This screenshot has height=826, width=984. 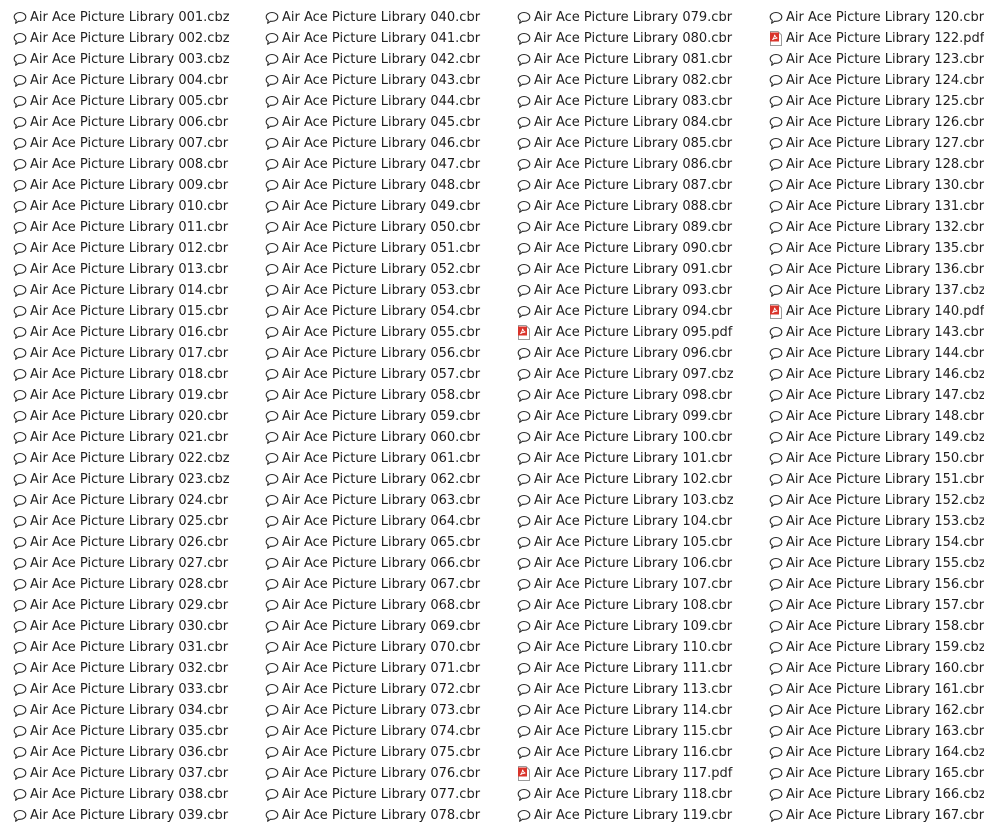 What do you see at coordinates (390, 794) in the screenshot?
I see `file-item: Air Ace Picture Library 077.cbr` at bounding box center [390, 794].